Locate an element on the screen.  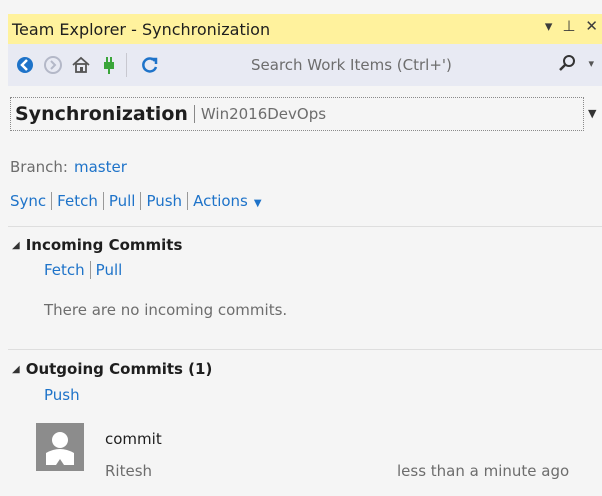
connect-icon is located at coordinates (109, 65).